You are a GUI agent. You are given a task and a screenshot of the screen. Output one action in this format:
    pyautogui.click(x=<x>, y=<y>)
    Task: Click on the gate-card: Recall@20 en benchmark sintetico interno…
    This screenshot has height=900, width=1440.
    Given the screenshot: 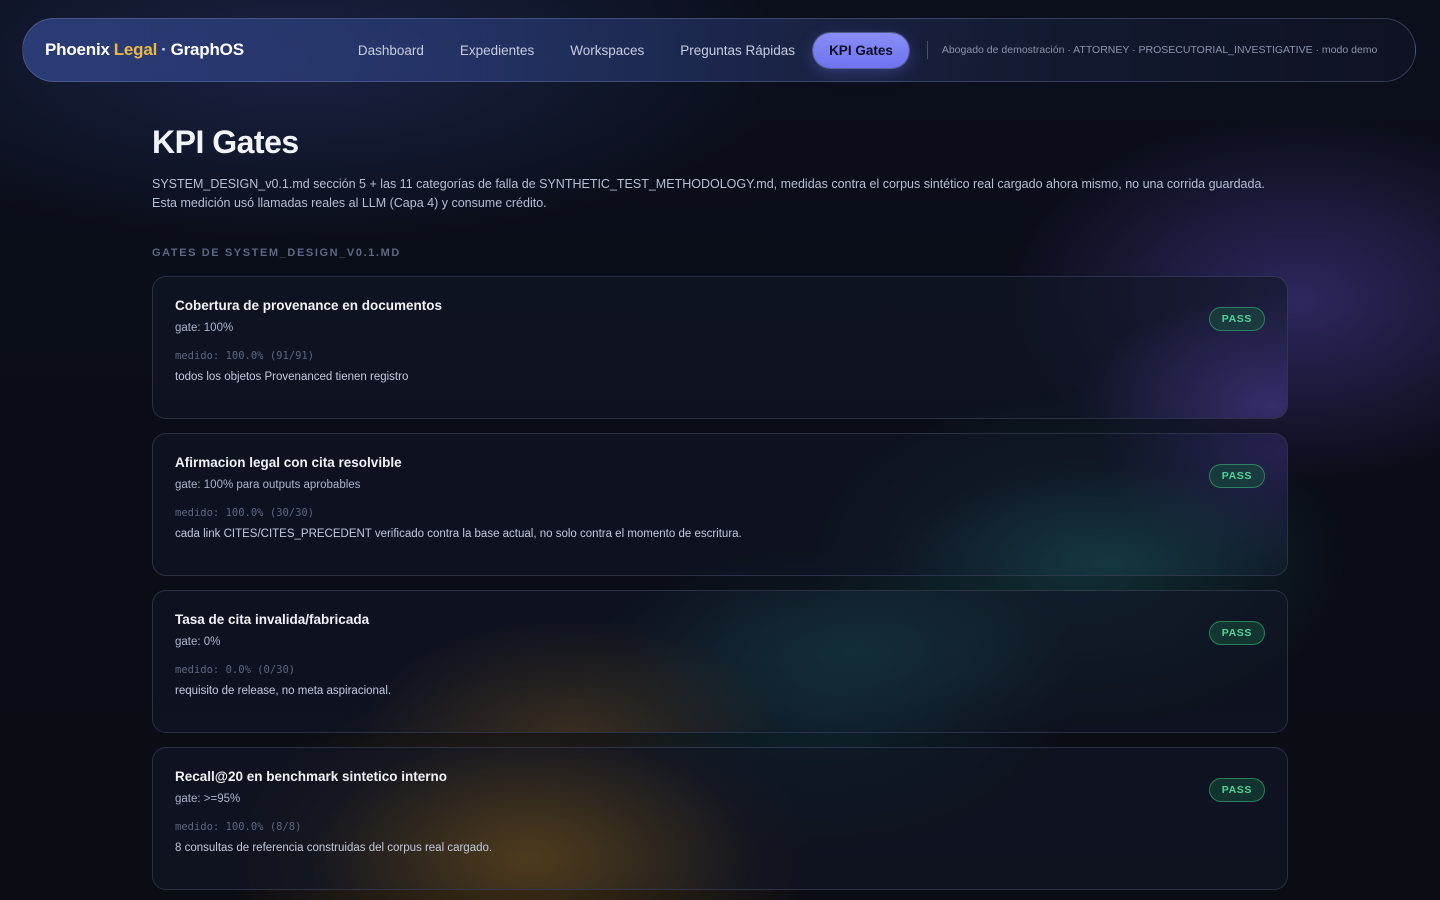 What is the action you would take?
    pyautogui.click(x=720, y=818)
    